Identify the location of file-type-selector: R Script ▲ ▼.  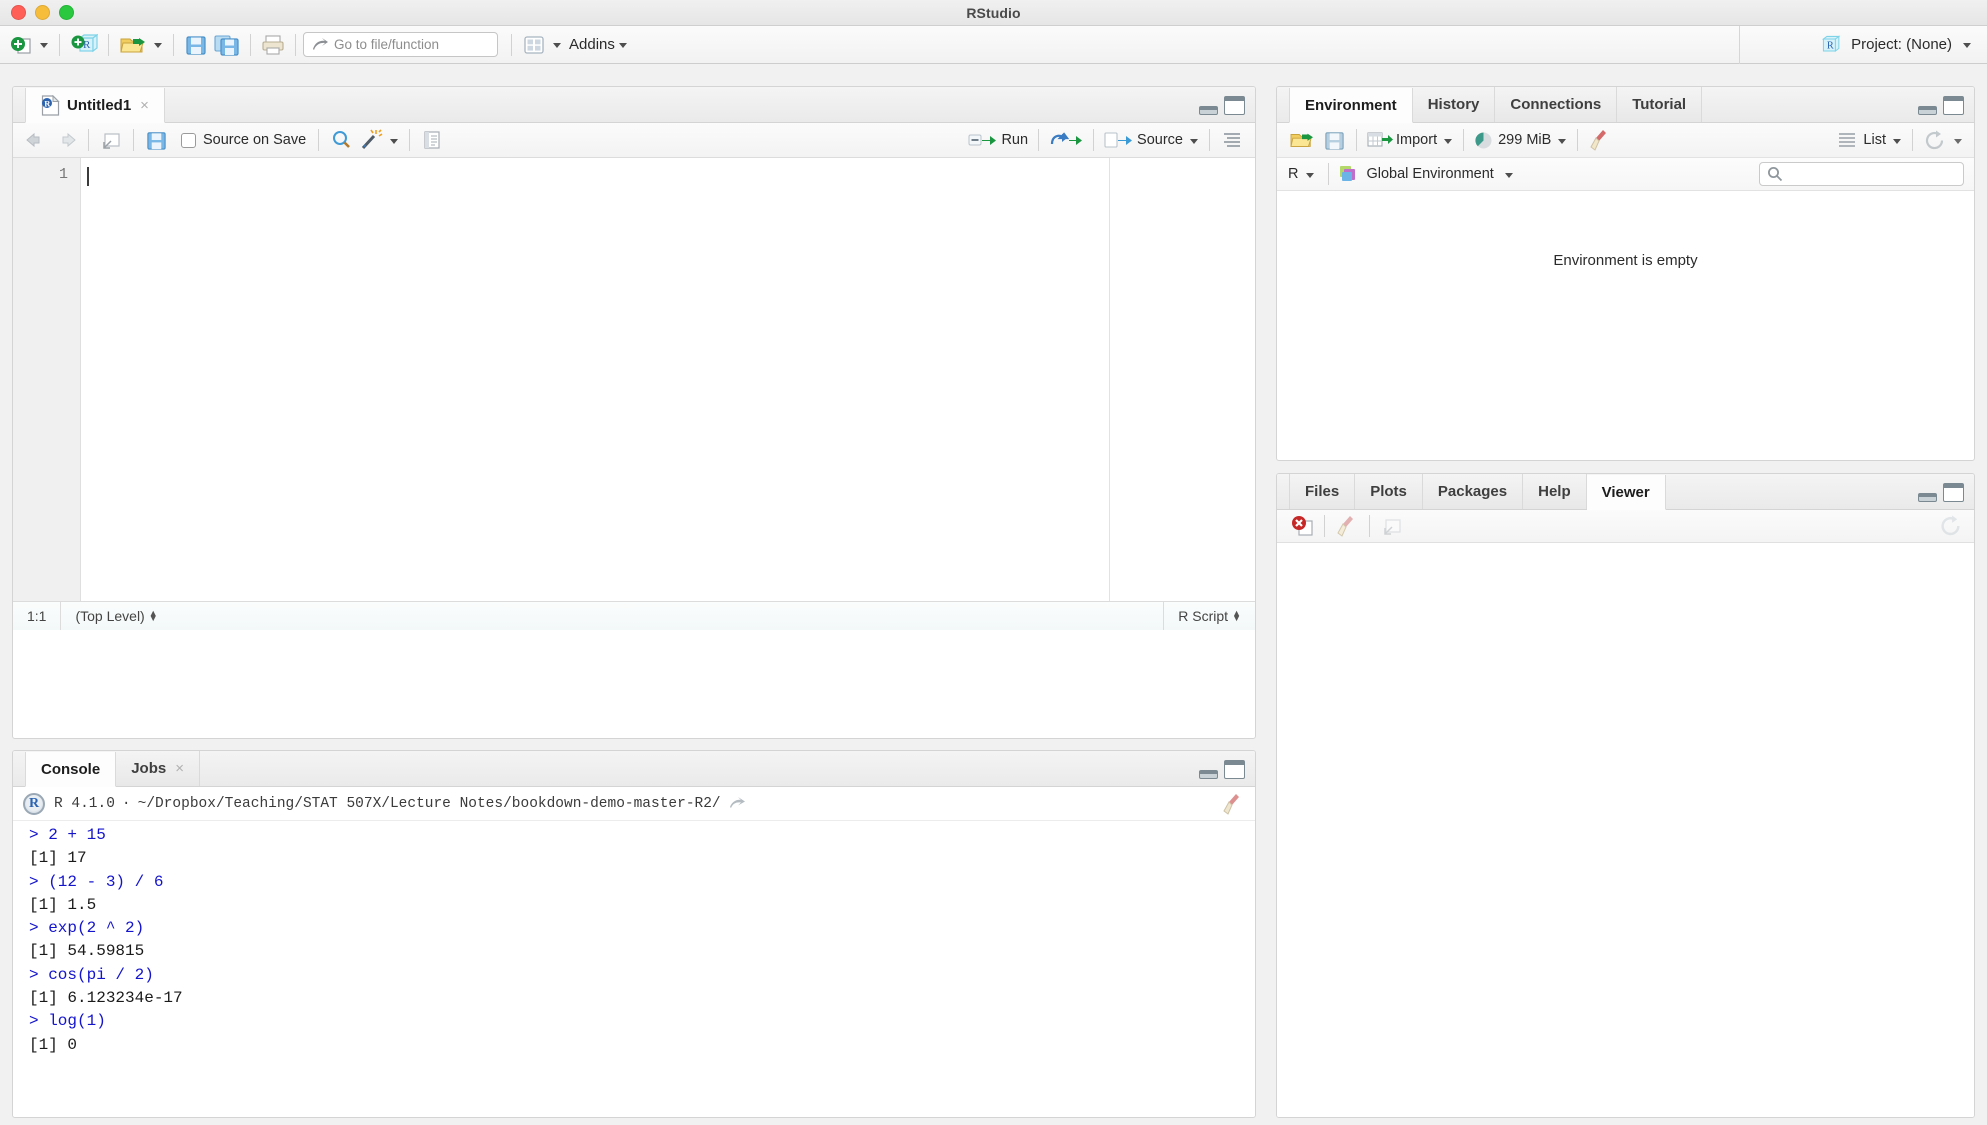
(1209, 616).